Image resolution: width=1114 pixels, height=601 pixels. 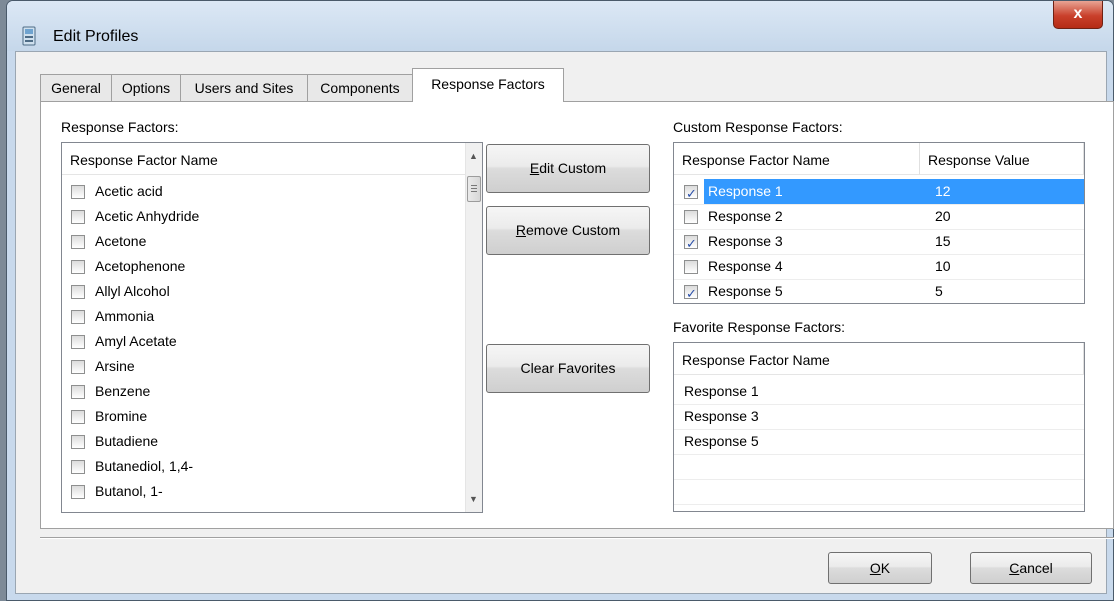 What do you see at coordinates (129, 491) in the screenshot?
I see `list-item-label: Butanol, 1-` at bounding box center [129, 491].